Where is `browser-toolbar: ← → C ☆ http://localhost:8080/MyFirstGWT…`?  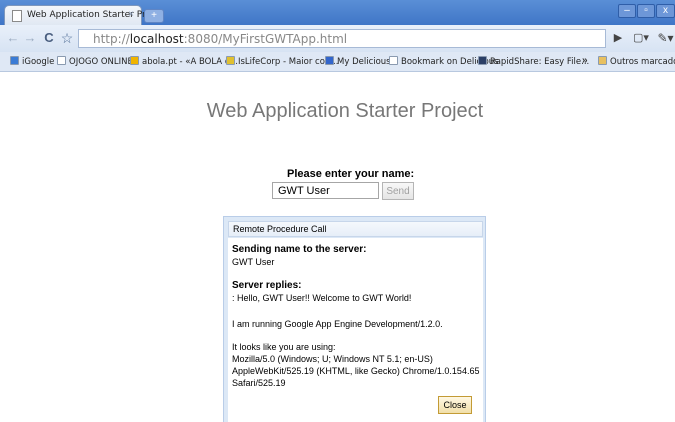 browser-toolbar: ← → C ☆ http://localhost:8080/MyFirstGWT… is located at coordinates (337, 38).